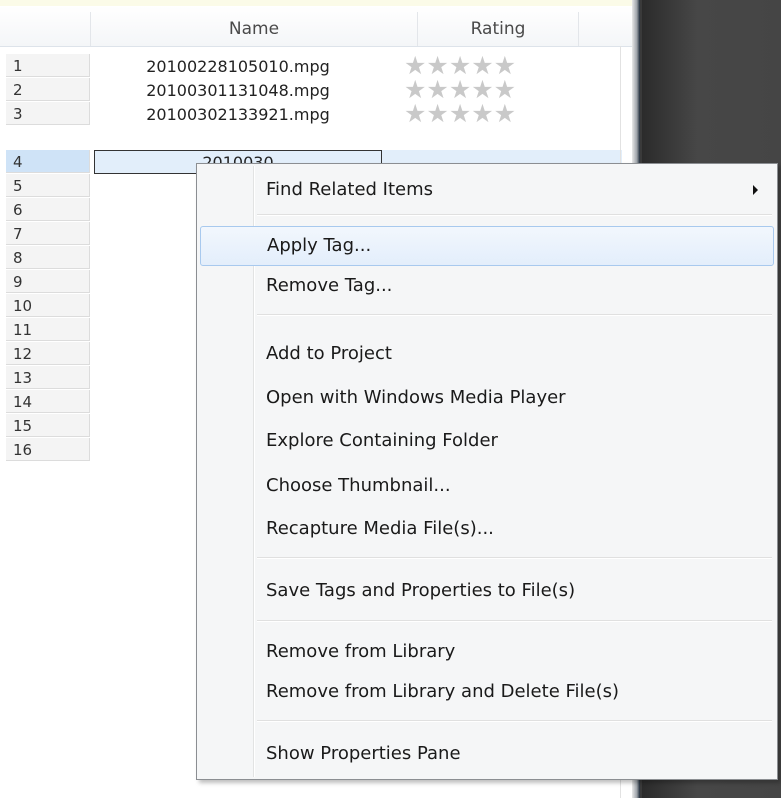  I want to click on header-separator, so click(578, 29).